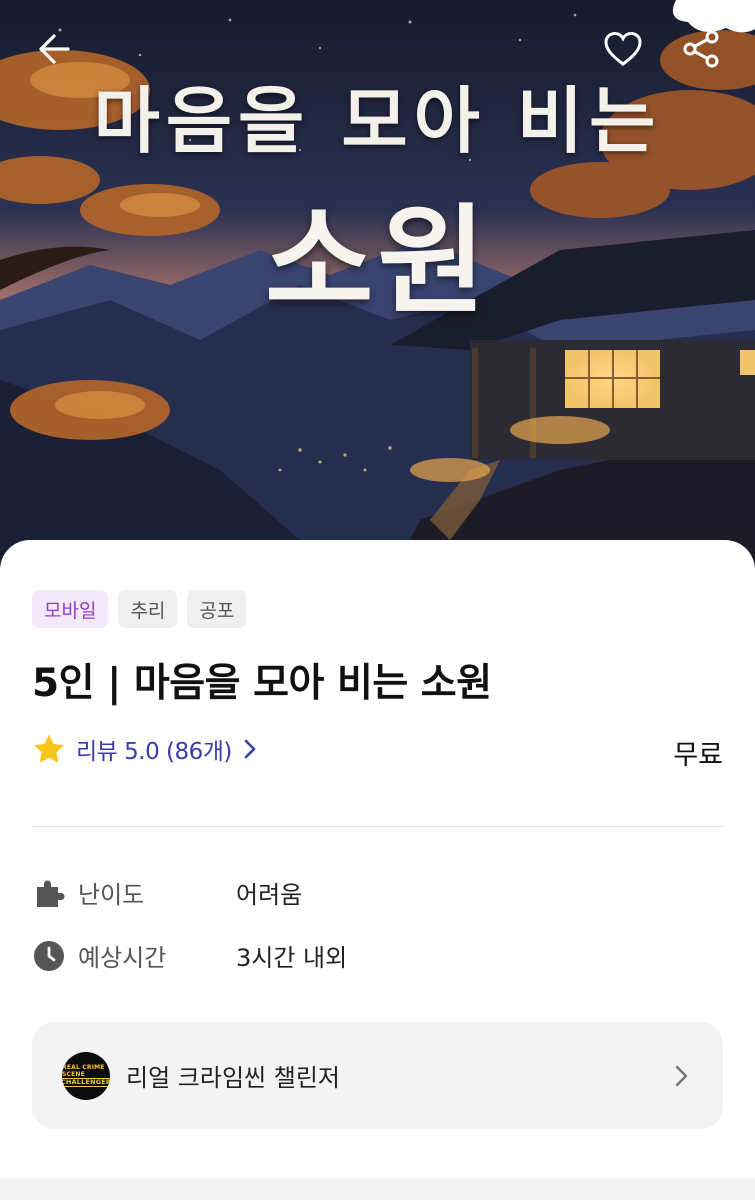 This screenshot has width=755, height=1200. Describe the element at coordinates (377, 826) in the screenshot. I see `divider` at that location.